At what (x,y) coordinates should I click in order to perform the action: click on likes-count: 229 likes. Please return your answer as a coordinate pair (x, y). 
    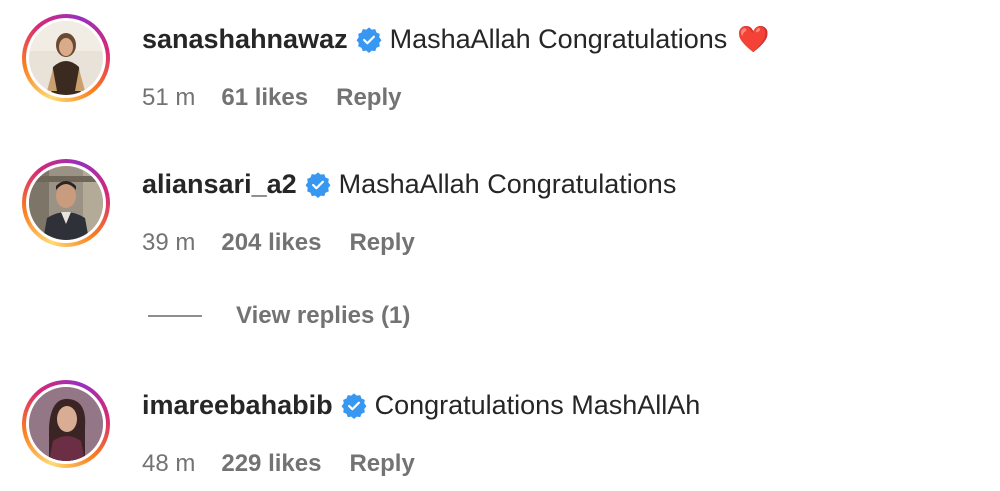
    Looking at the image, I should click on (271, 464).